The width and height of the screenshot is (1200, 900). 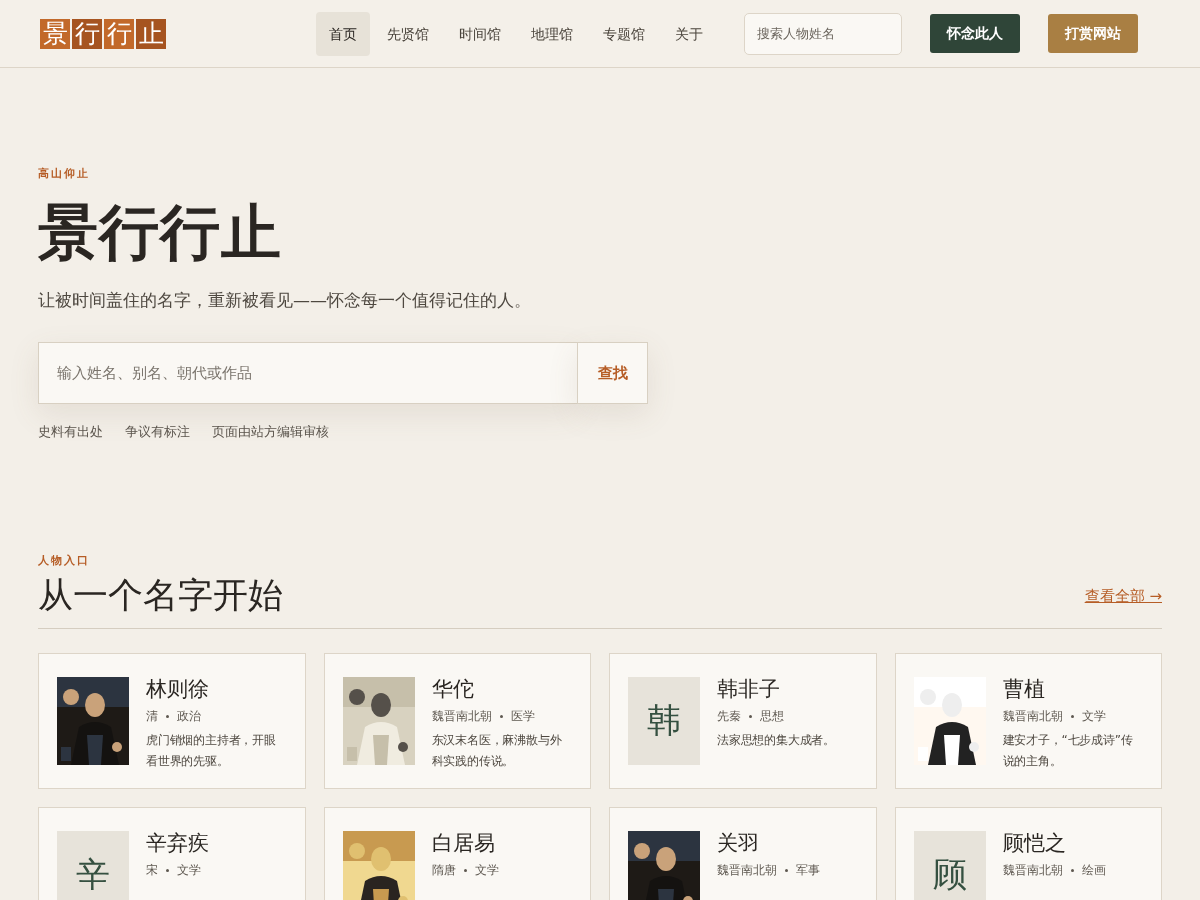 I want to click on eyebrow-label: 高山仰止, so click(x=64, y=173).